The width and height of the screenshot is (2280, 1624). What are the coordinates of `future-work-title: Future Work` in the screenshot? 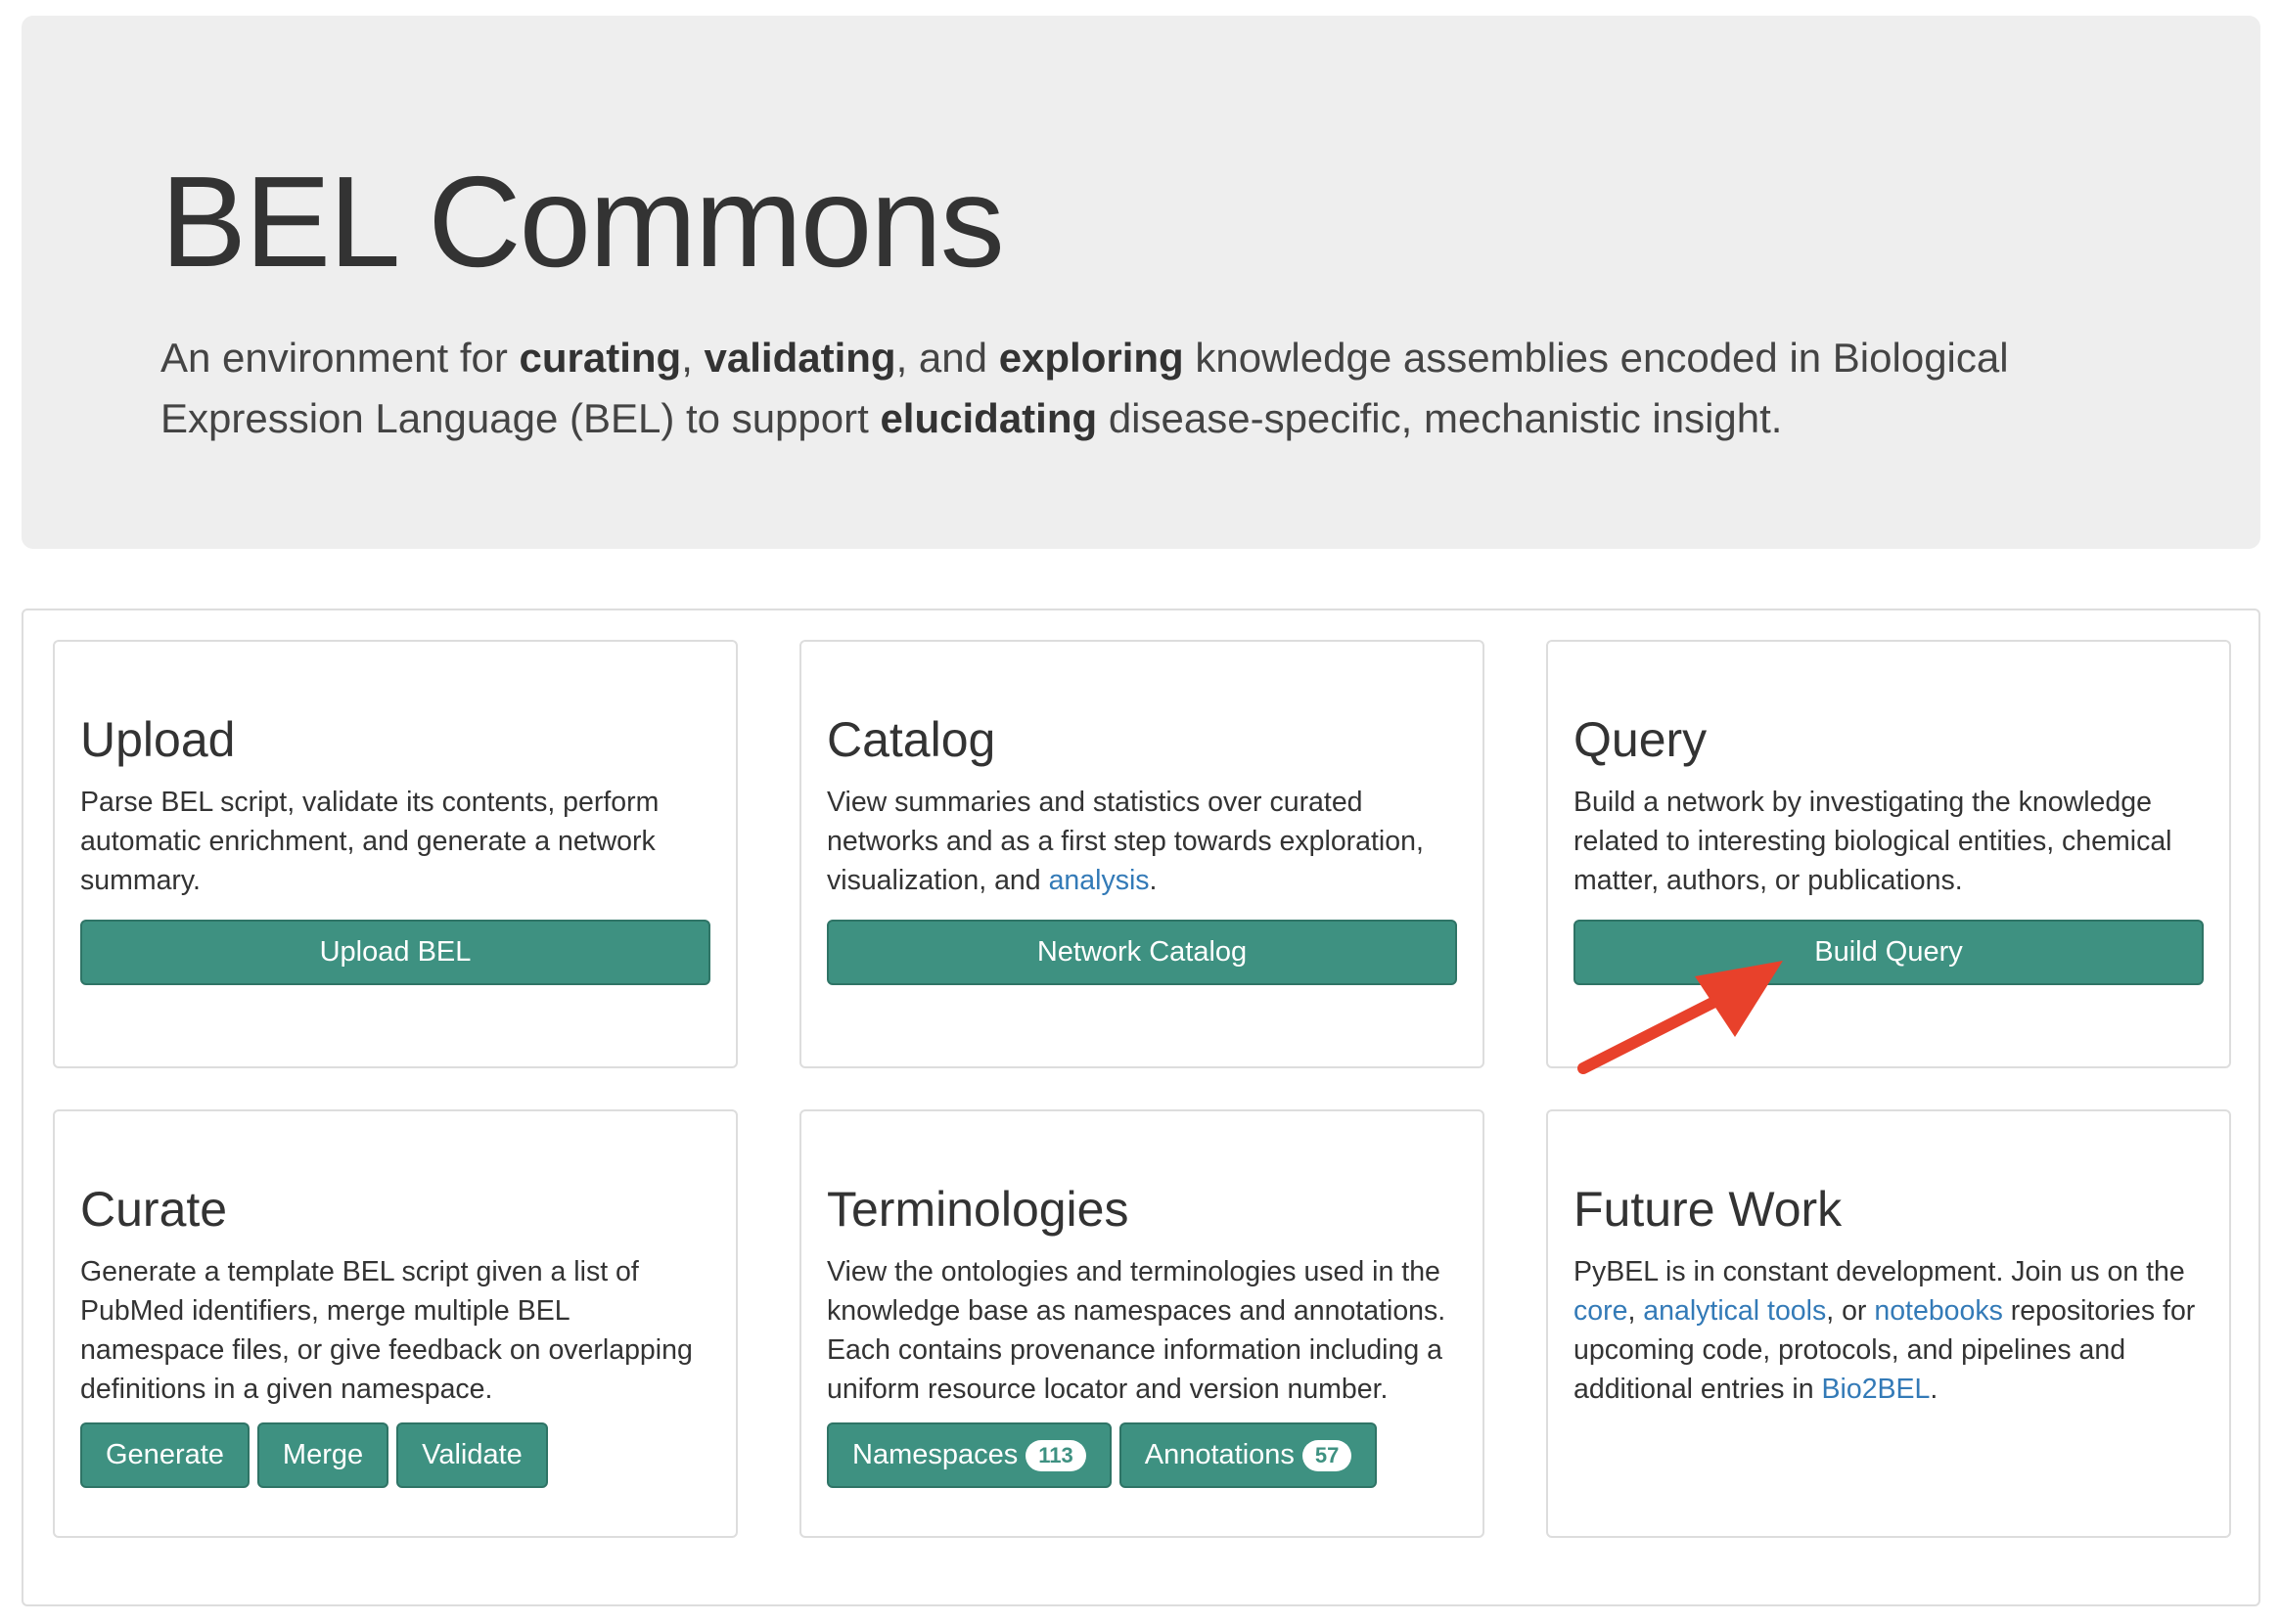 It's located at (1708, 1209).